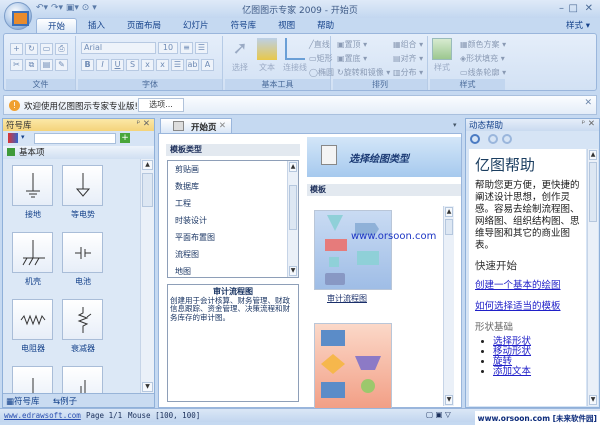 This screenshot has height=425, width=600. Describe the element at coordinates (196, 25) in the screenshot. I see `tab-slides: 幻灯片` at that location.